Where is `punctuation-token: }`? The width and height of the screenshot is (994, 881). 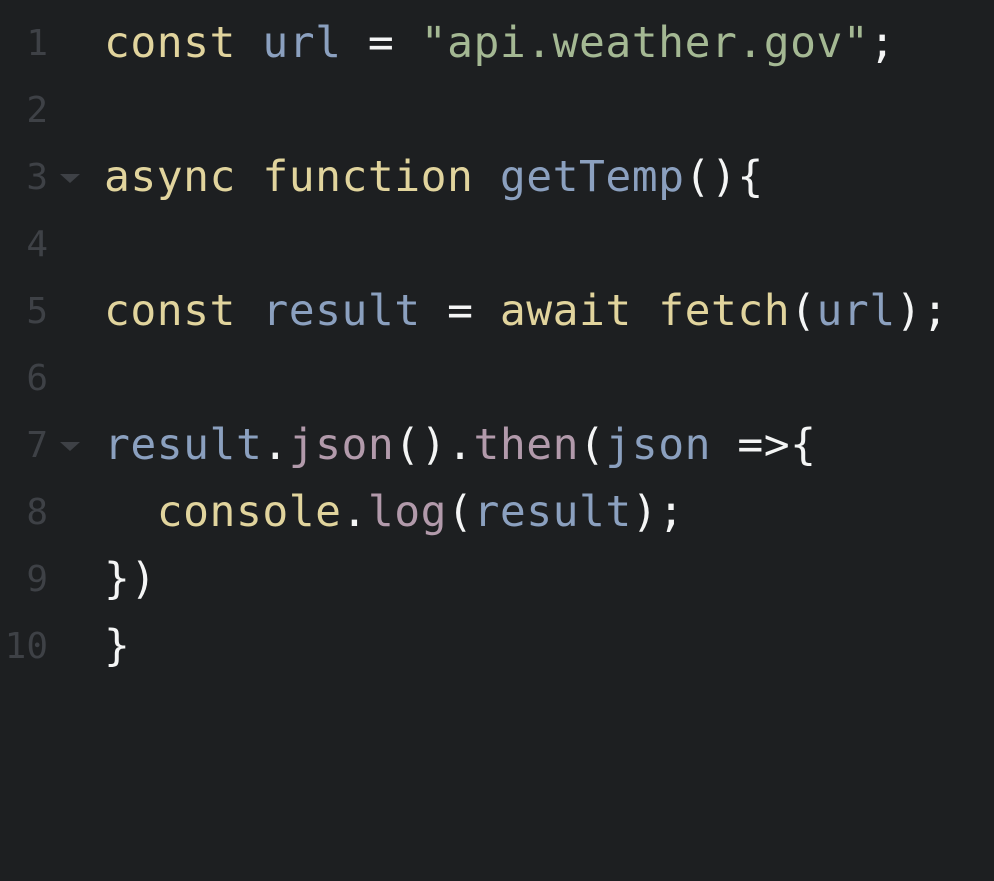 punctuation-token: } is located at coordinates (117, 646).